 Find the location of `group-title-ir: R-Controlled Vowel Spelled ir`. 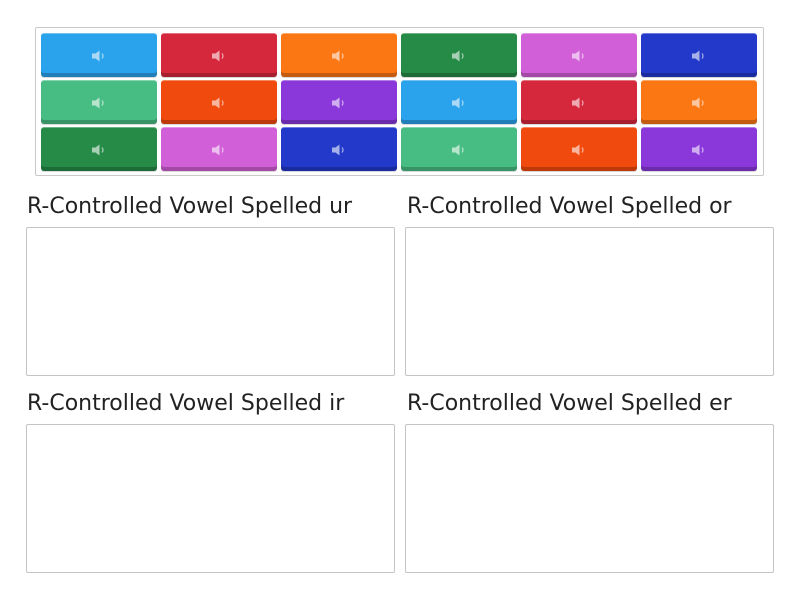

group-title-ir: R-Controlled Vowel Spelled ir is located at coordinates (186, 403).